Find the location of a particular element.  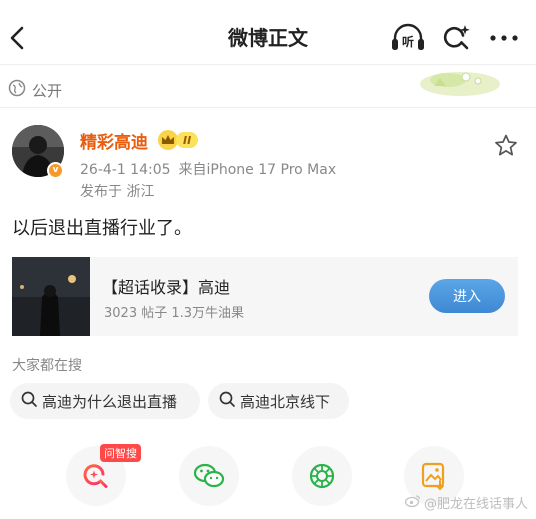

supertopic-title: 【超话收录】高迪 is located at coordinates (166, 287).